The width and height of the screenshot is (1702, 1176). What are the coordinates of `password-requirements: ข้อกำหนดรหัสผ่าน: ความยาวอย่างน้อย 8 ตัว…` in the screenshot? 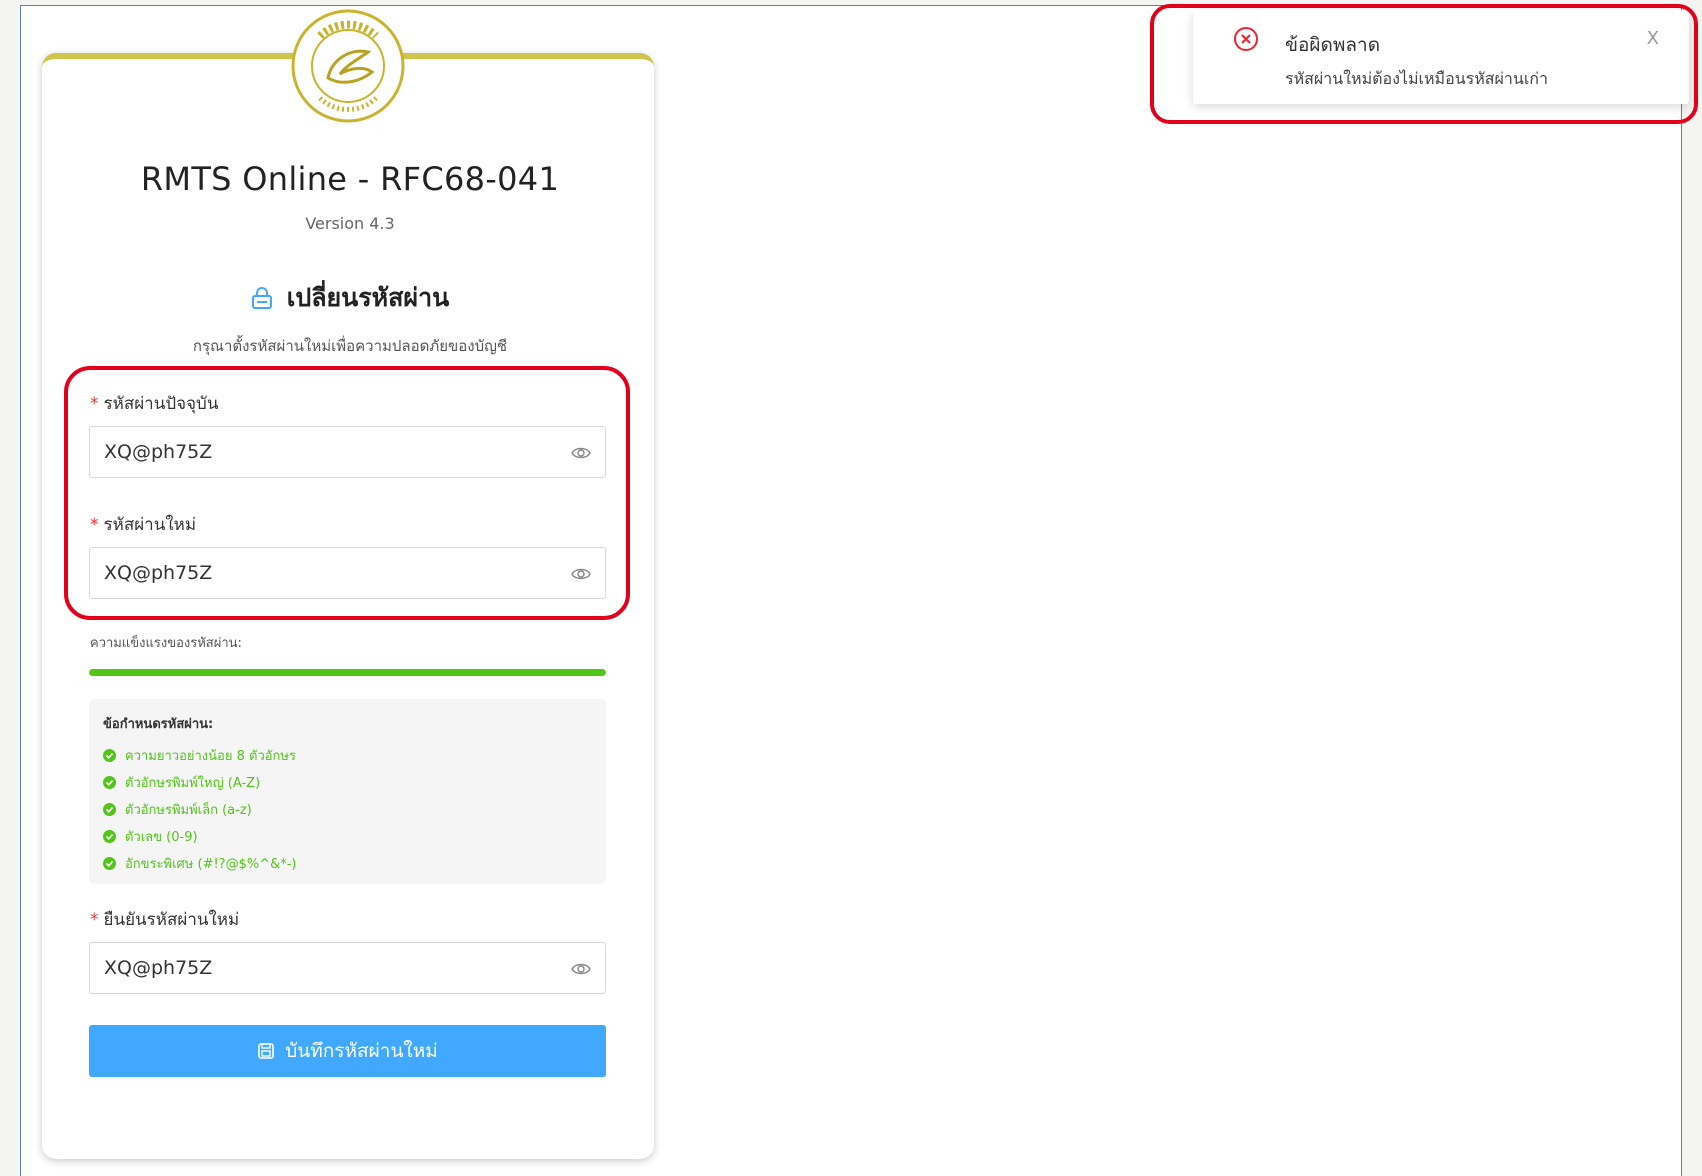 It's located at (347, 791).